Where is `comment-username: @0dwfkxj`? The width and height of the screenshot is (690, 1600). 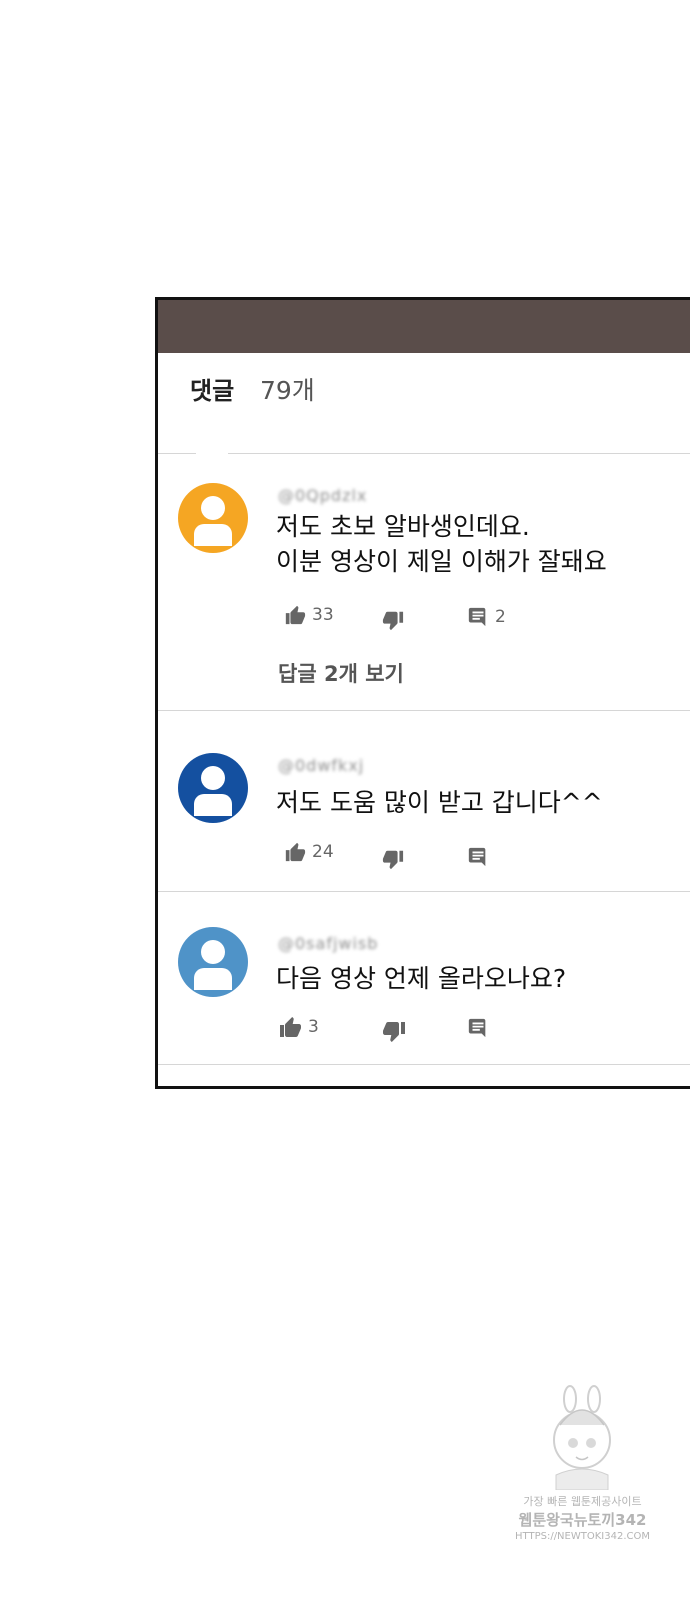
comment-username: @0dwfkxj is located at coordinates (321, 765).